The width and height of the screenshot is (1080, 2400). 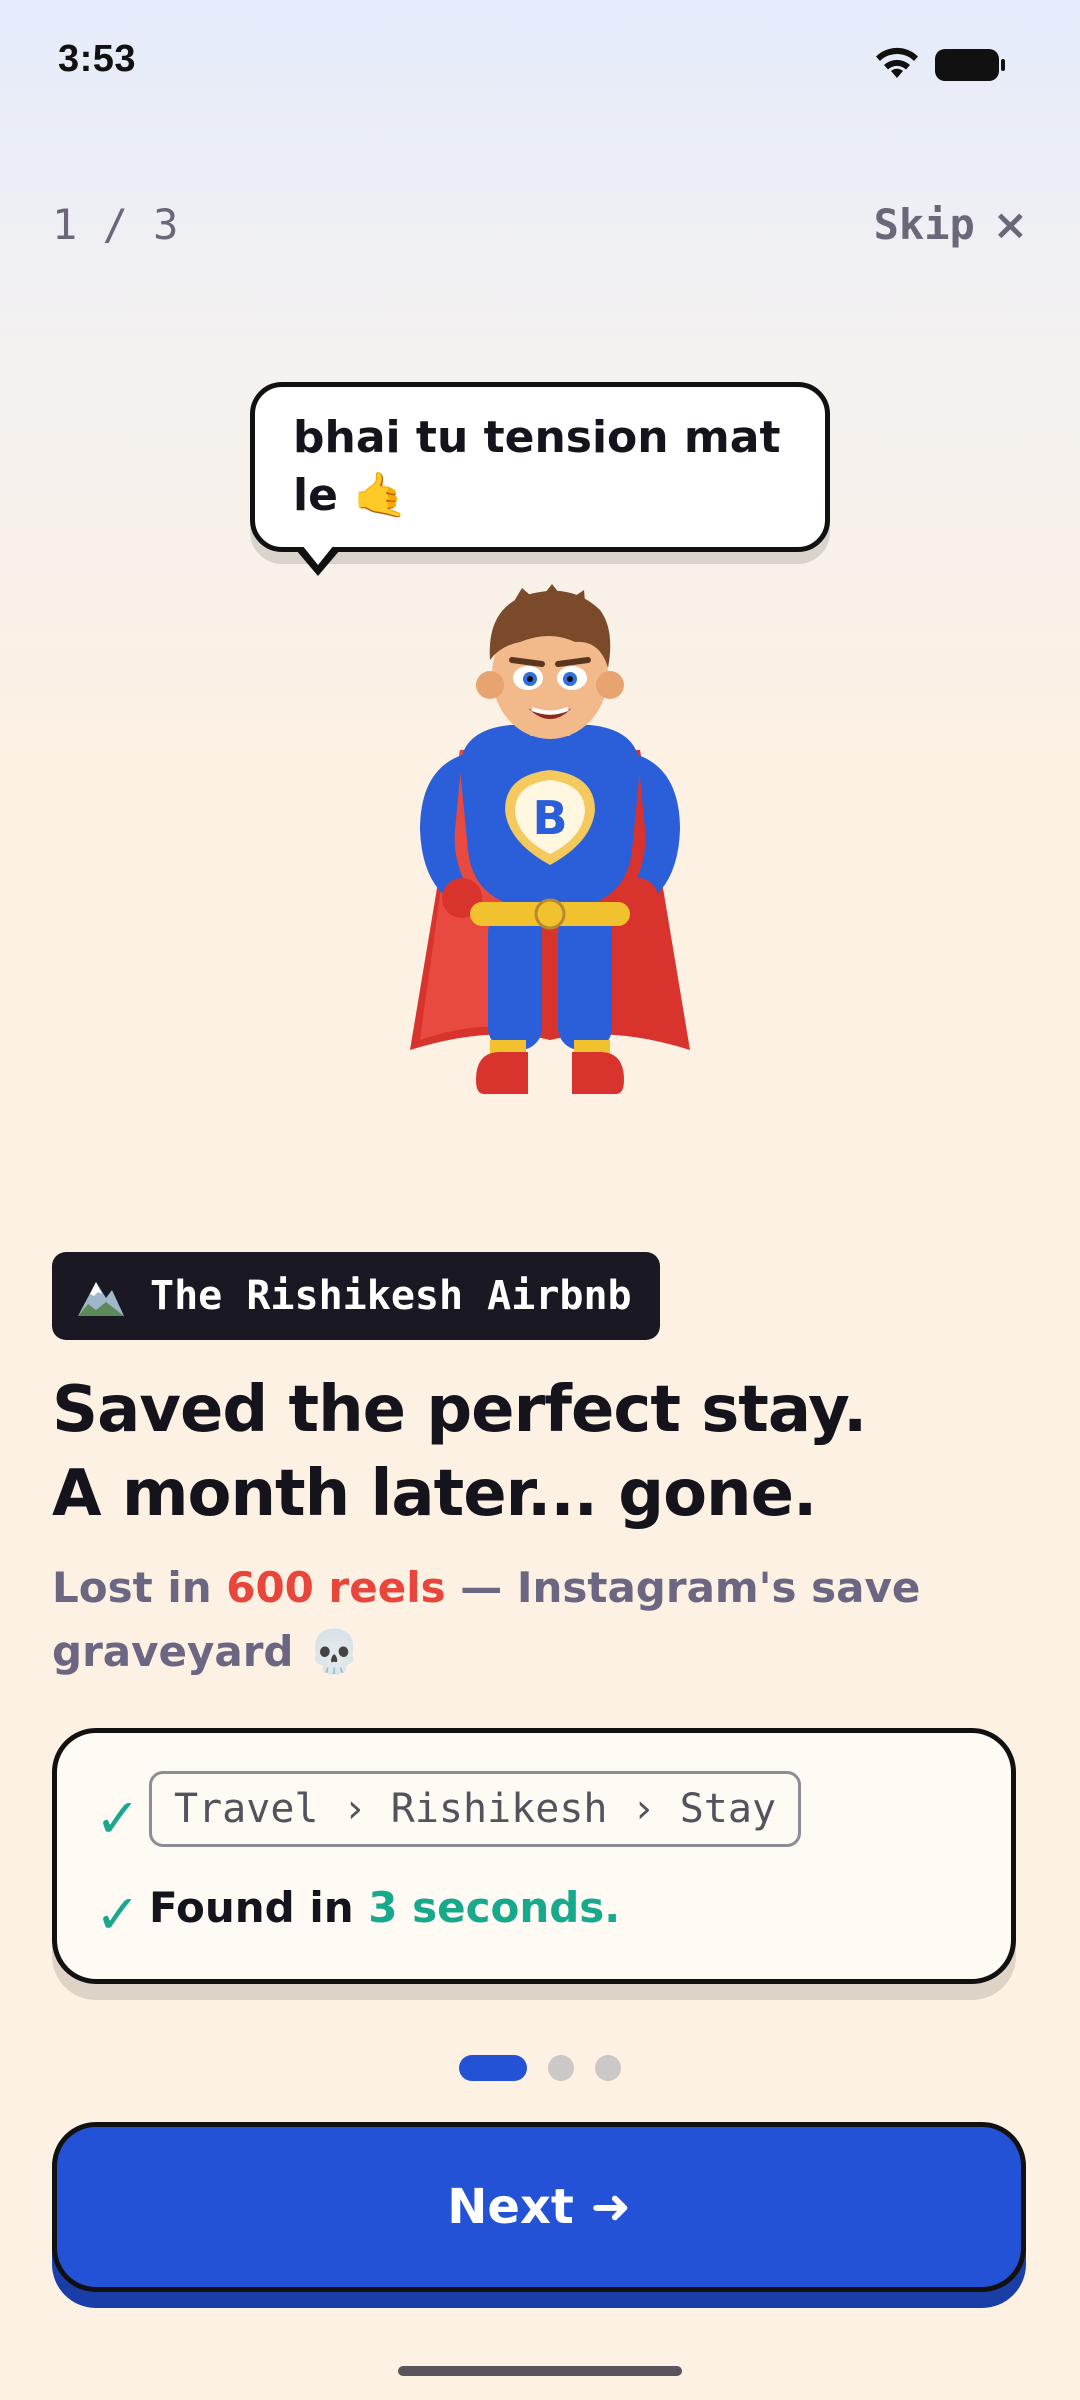 I want to click on skip-label: Skip, so click(x=924, y=224).